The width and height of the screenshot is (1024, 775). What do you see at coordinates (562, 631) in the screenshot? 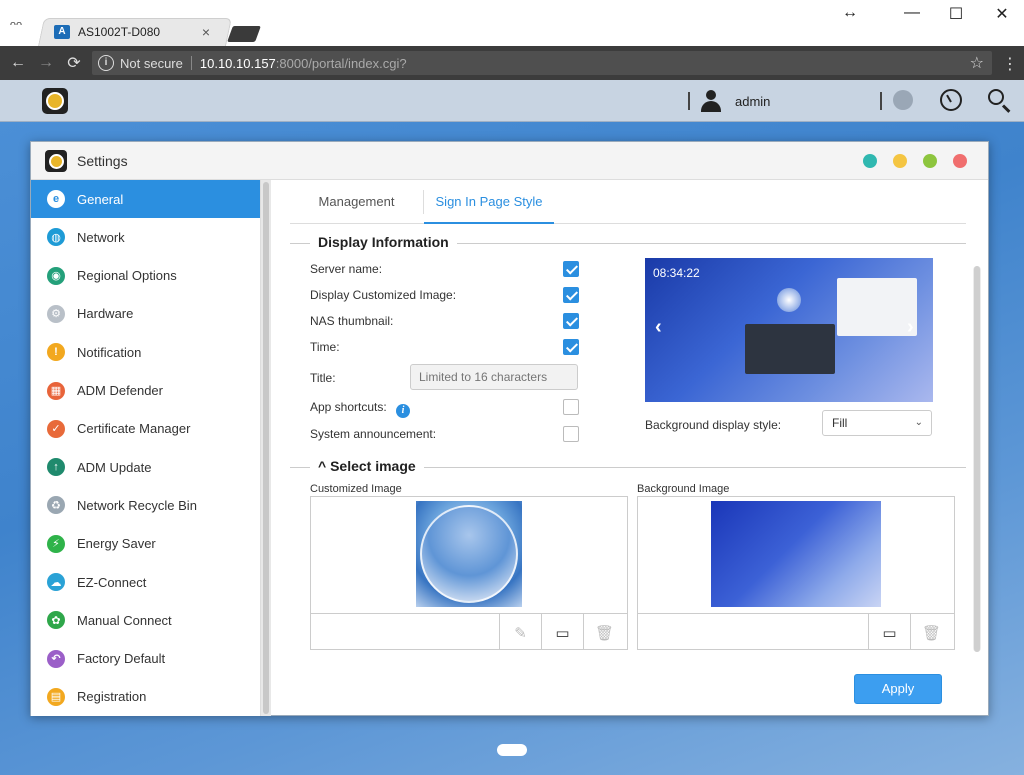
I see `browse-image-button: ▭` at bounding box center [562, 631].